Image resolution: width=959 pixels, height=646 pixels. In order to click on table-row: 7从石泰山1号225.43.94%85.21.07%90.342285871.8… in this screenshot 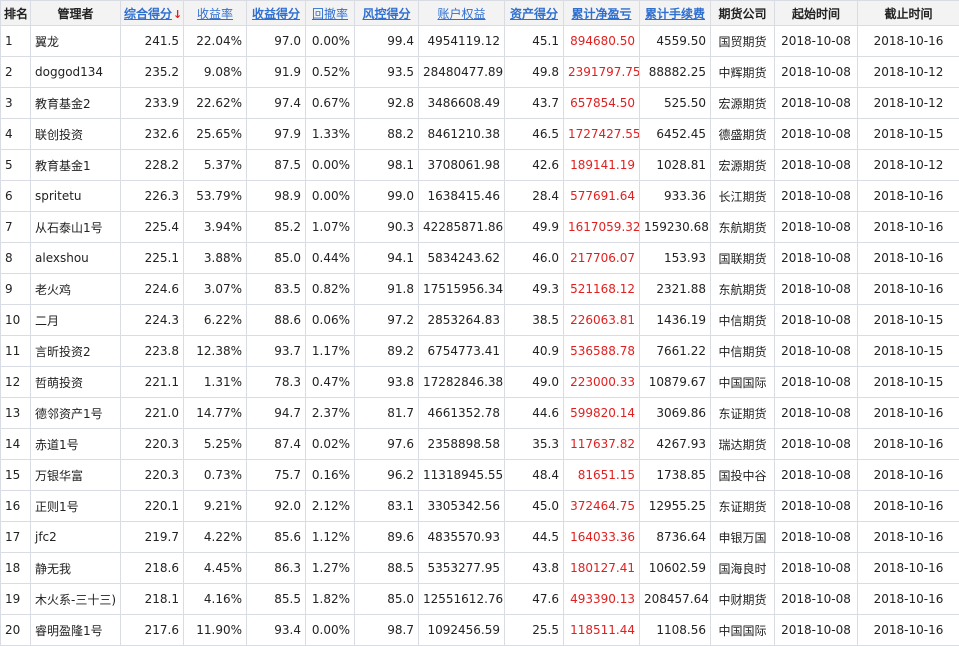, I will do `click(480, 227)`.